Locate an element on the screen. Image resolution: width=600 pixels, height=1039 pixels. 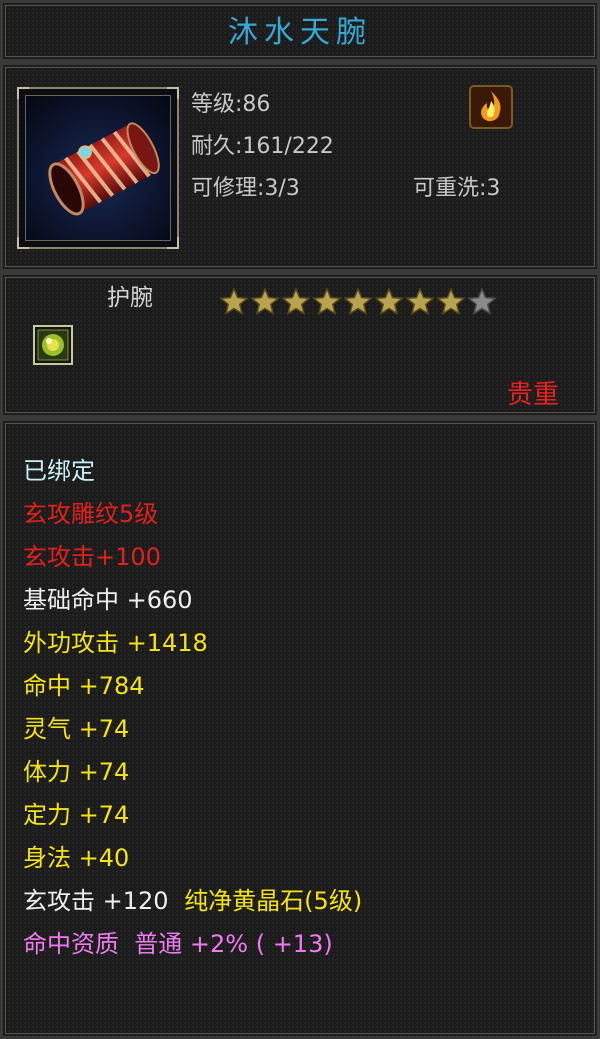
item-tag-panel: 护腕 贵重 is located at coordinates (300, 345).